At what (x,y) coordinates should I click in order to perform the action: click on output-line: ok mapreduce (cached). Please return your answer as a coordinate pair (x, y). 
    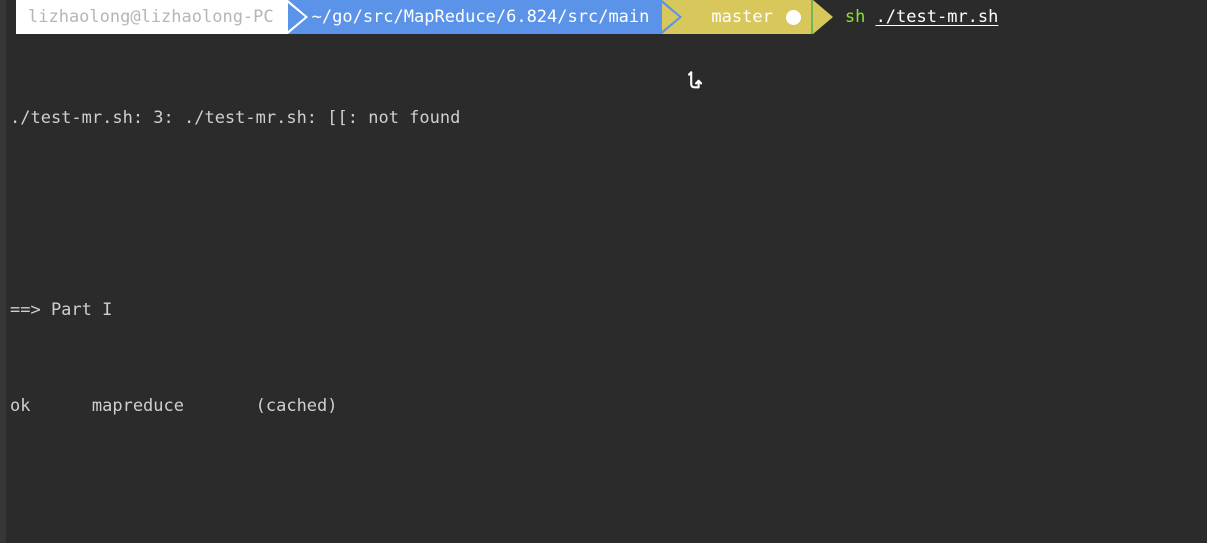
    Looking at the image, I should click on (174, 406).